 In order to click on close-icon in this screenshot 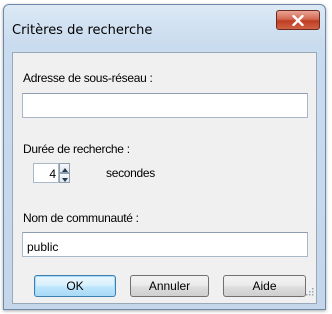, I will do `click(298, 20)`.